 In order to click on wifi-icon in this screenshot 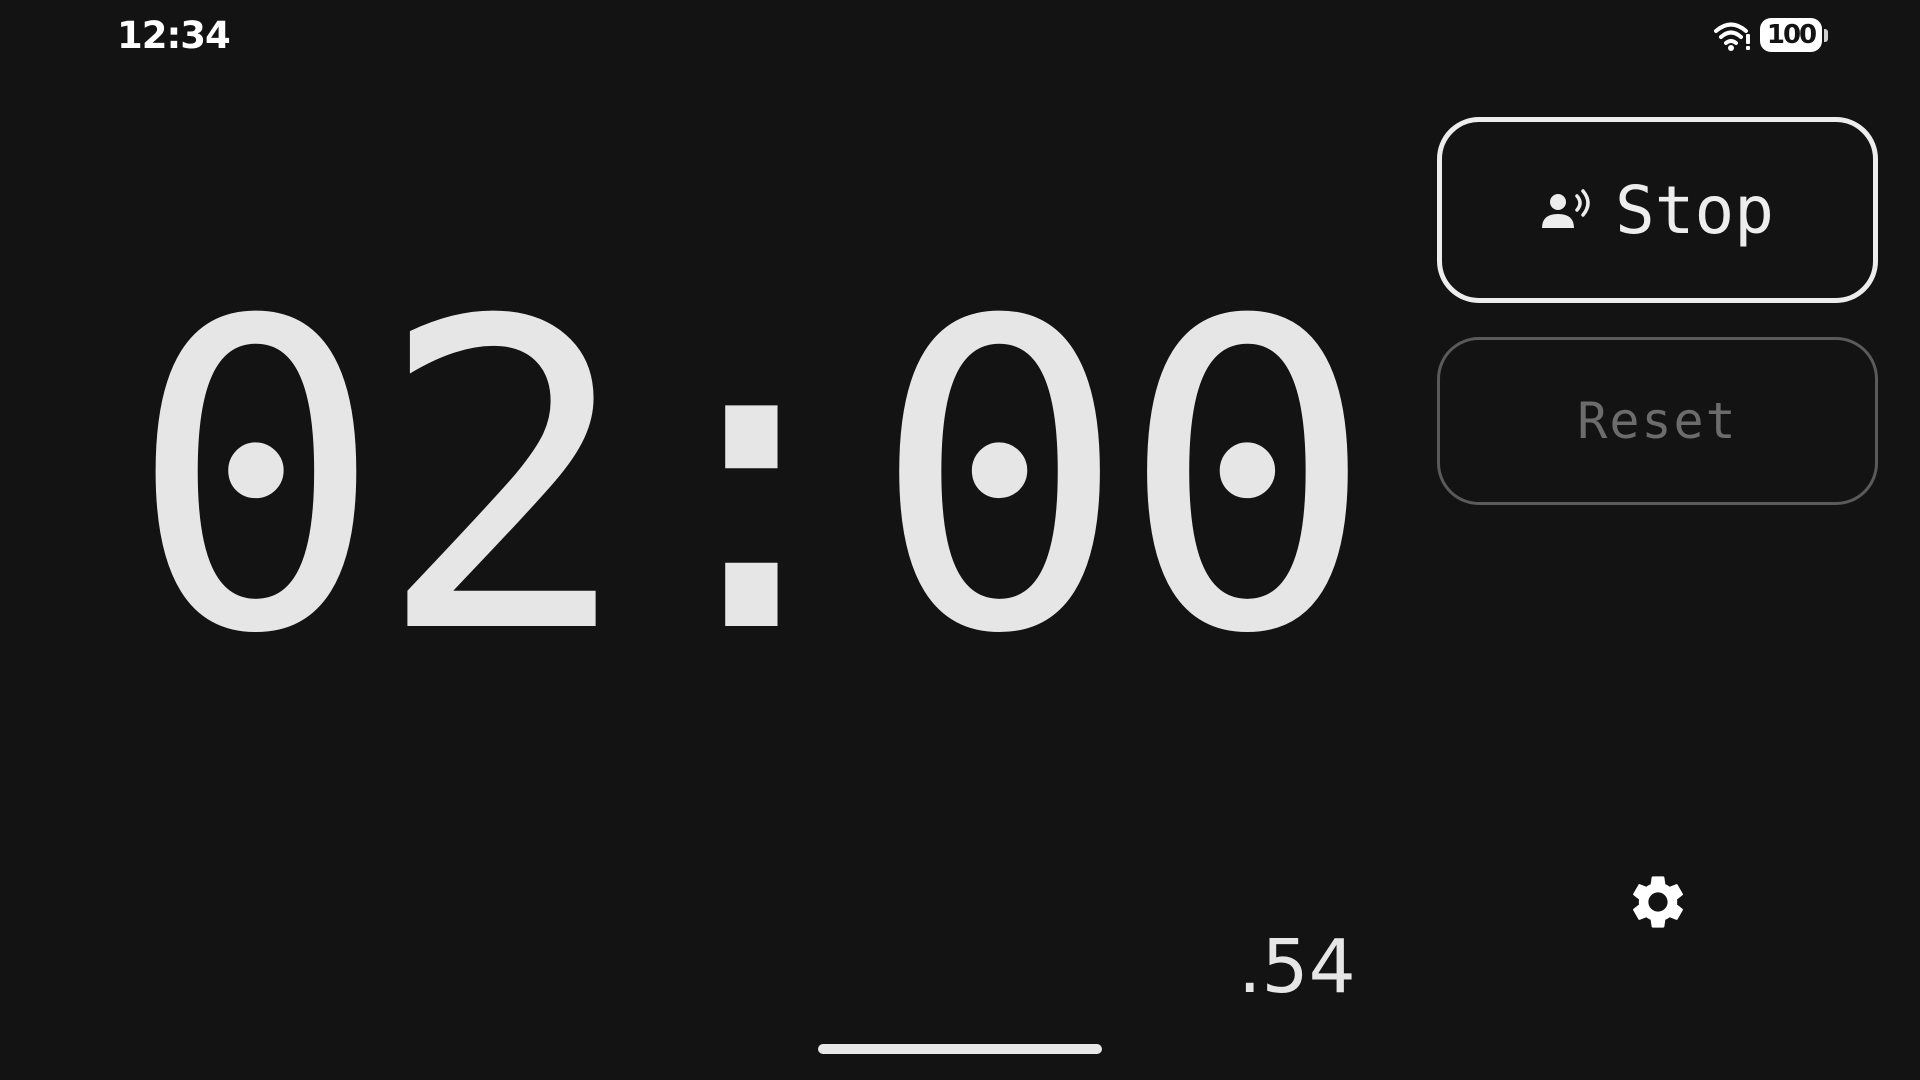, I will do `click(1732, 35)`.